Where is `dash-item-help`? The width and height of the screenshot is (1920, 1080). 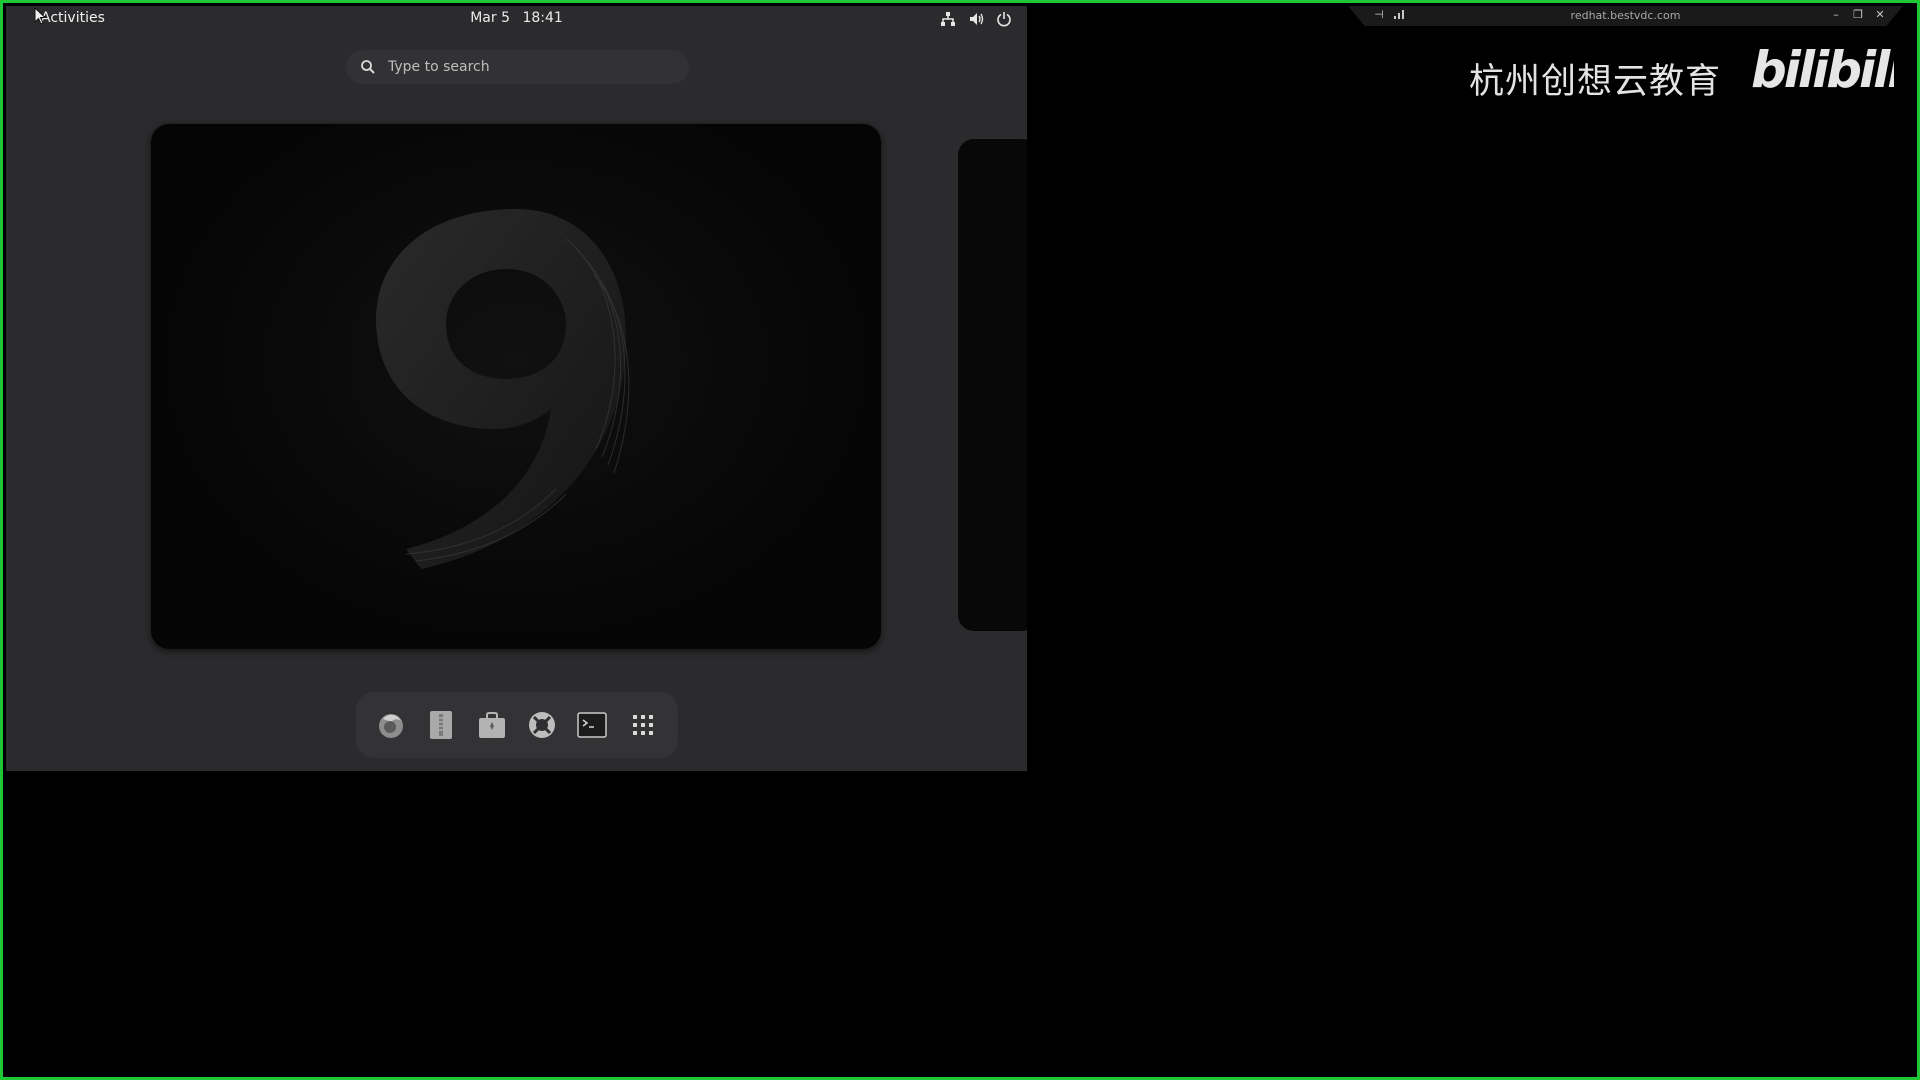
dash-item-help is located at coordinates (542, 725).